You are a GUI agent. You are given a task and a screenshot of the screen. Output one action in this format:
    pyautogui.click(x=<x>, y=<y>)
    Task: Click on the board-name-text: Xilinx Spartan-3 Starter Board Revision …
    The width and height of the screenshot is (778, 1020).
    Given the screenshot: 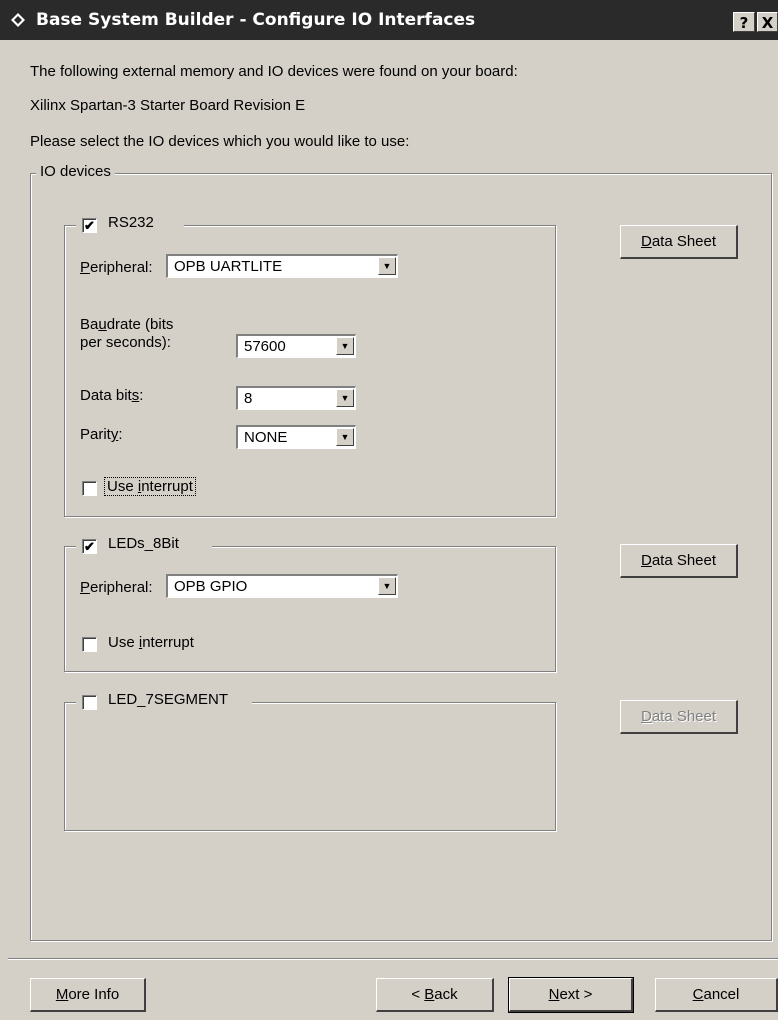 What is the action you would take?
    pyautogui.click(x=168, y=105)
    